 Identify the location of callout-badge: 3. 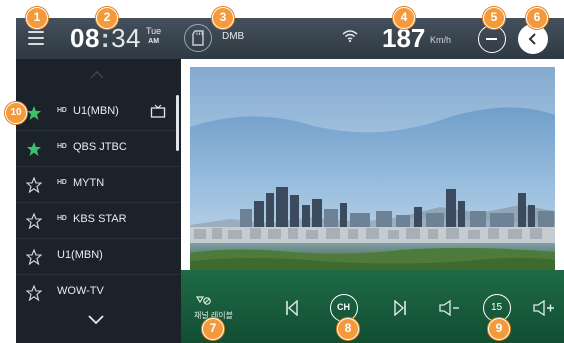
(223, 18).